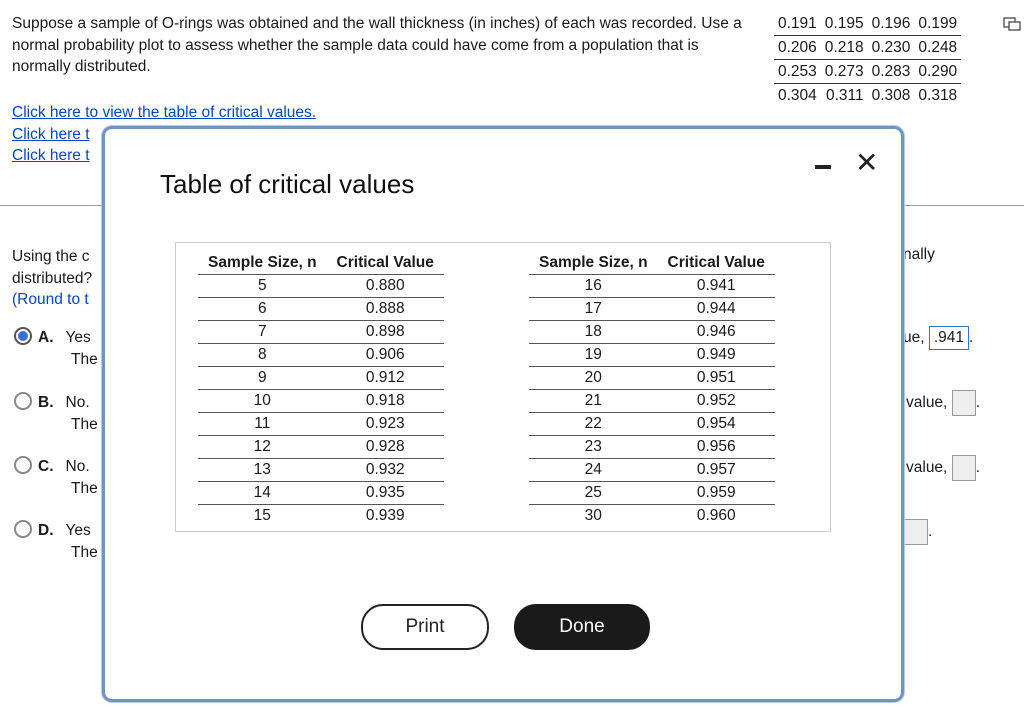 The height and width of the screenshot is (709, 1024). Describe the element at coordinates (262, 378) in the screenshot. I see `sample-size-cell: 9` at that location.